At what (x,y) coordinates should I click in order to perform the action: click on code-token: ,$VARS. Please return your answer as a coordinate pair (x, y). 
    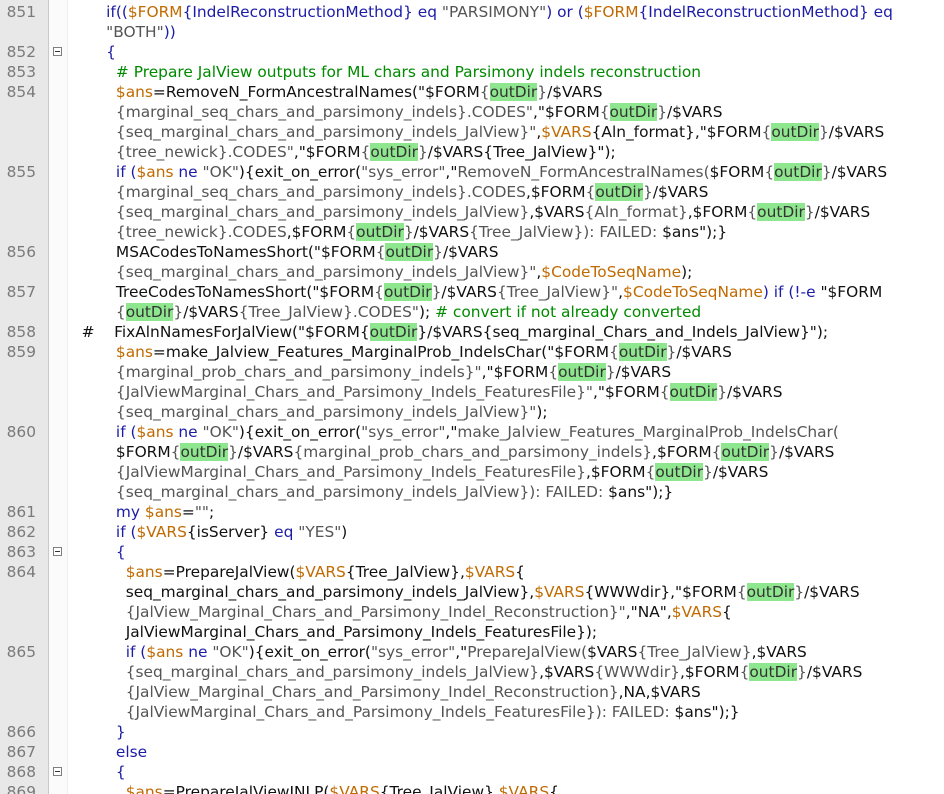
    Looking at the image, I should click on (557, 212).